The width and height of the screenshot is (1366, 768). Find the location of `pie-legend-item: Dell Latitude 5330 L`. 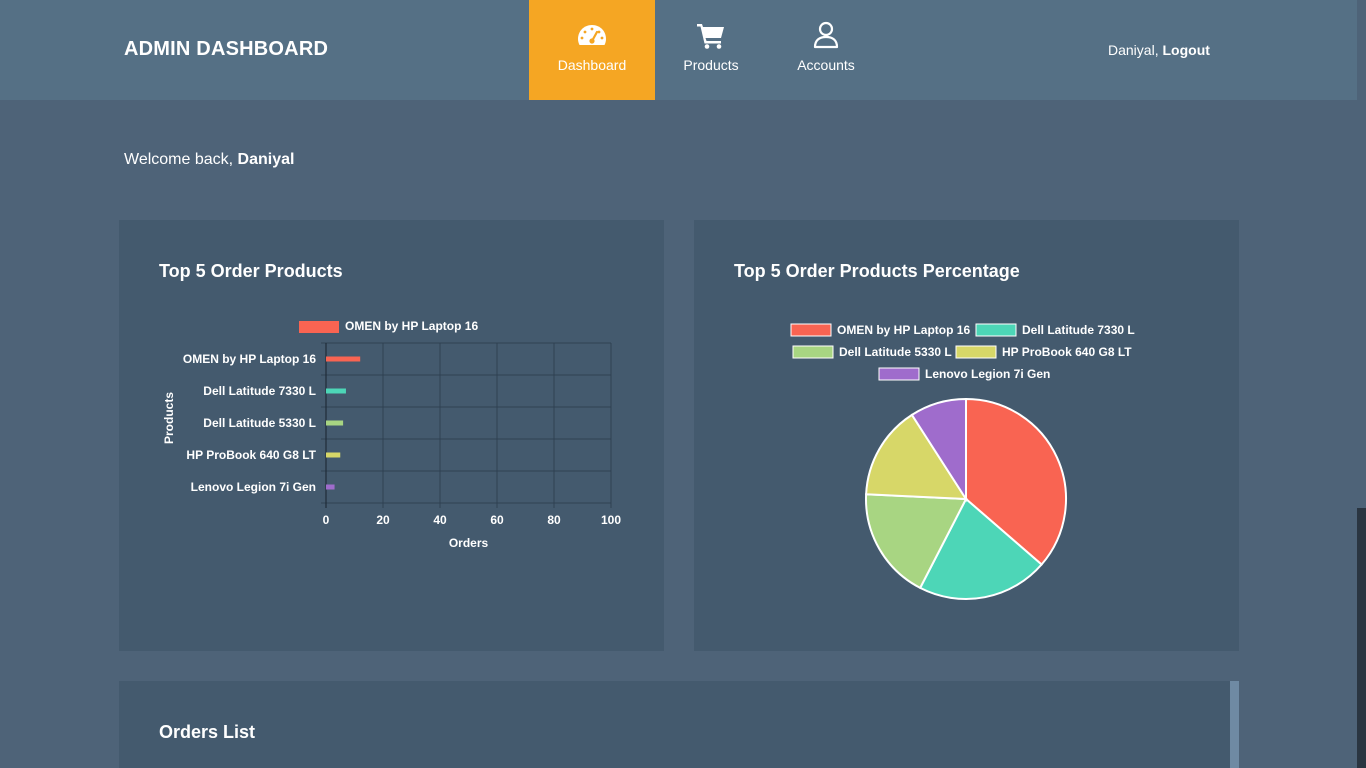

pie-legend-item: Dell Latitude 5330 L is located at coordinates (872, 352).